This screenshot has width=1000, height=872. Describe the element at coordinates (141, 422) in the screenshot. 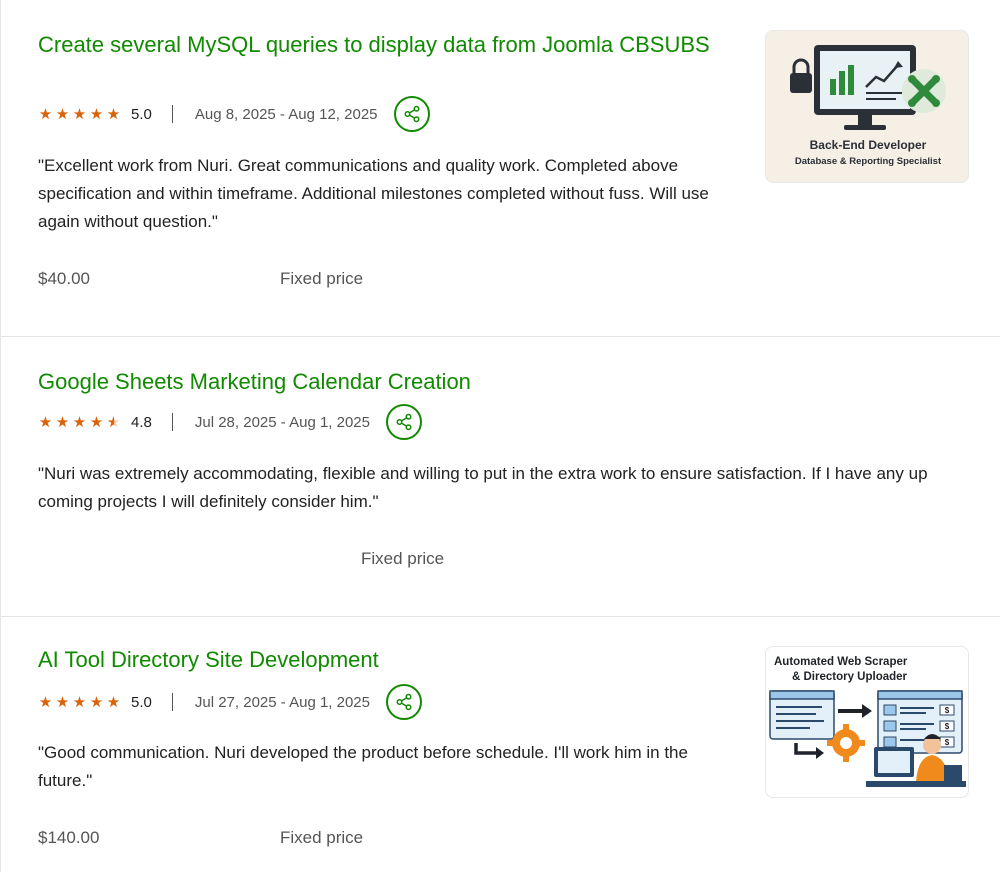

I see `rating-value: 4.8` at that location.